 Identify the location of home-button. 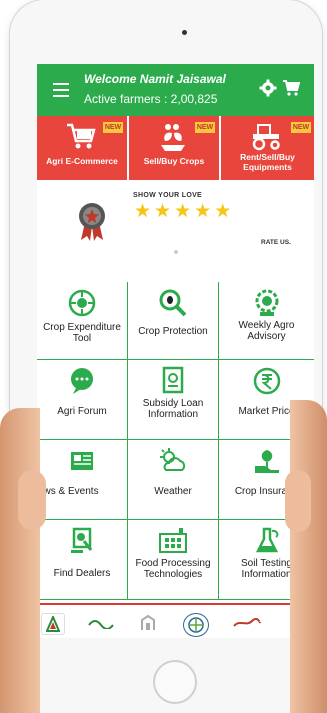
(175, 682).